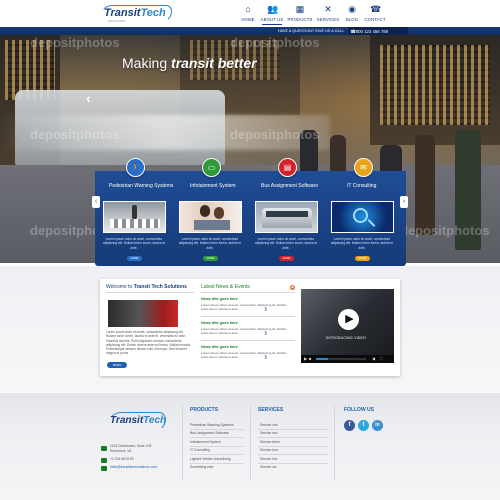 This screenshot has height=500, width=500. What do you see at coordinates (88, 98) in the screenshot?
I see `hero-prev-arrow: ‹` at bounding box center [88, 98].